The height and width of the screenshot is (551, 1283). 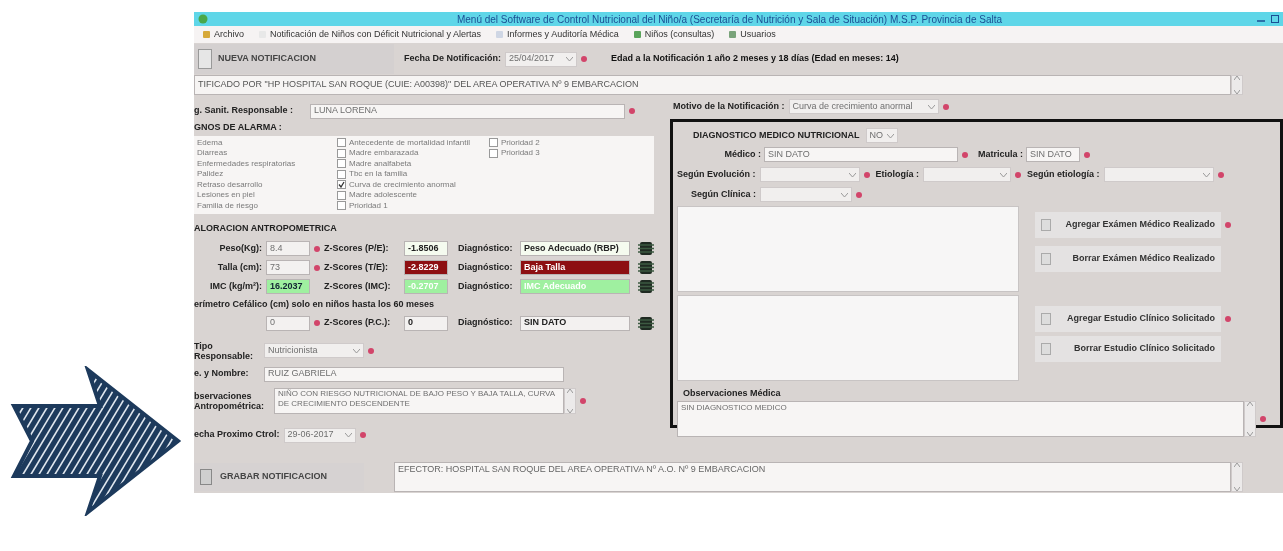 What do you see at coordinates (1128, 225) in the screenshot?
I see `exam-button: Agregar Exámen Médico Realizado` at bounding box center [1128, 225].